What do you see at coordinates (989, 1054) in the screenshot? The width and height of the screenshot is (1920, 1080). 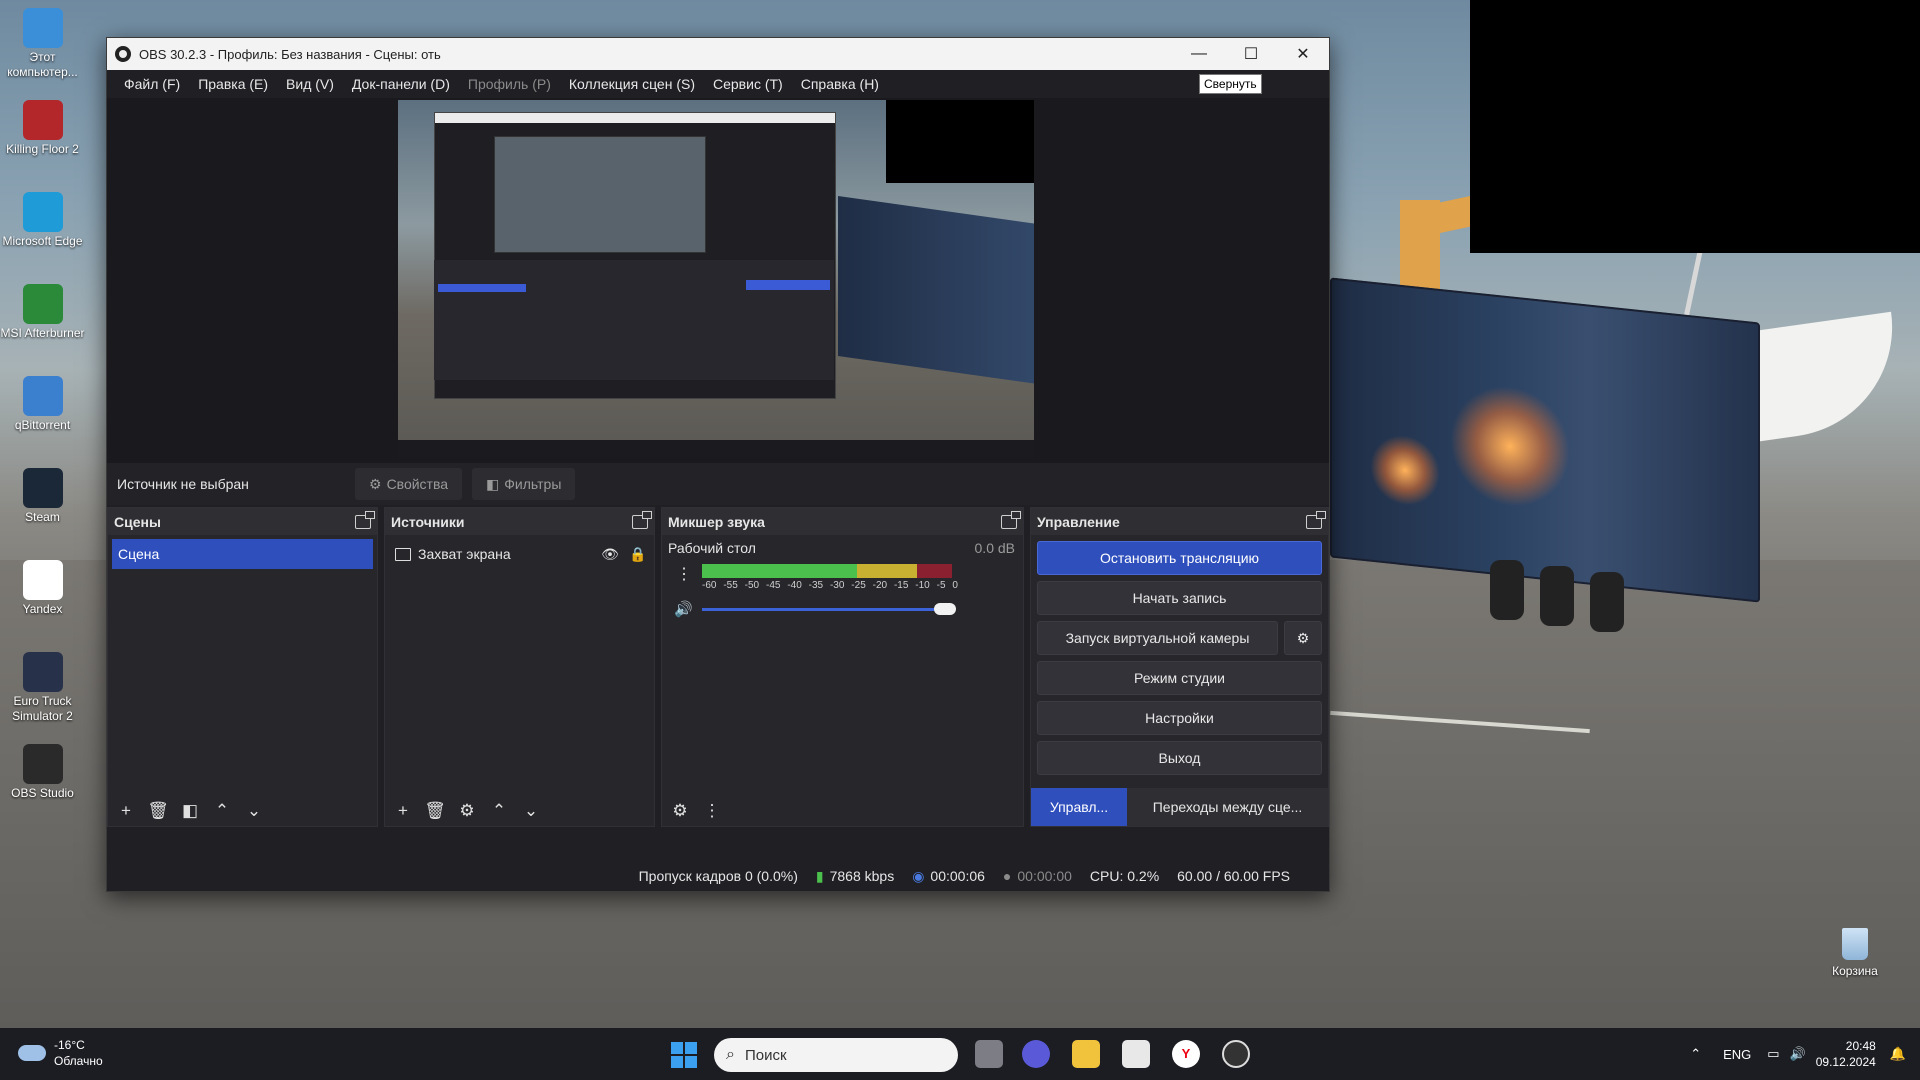 I see `task-view-icon` at bounding box center [989, 1054].